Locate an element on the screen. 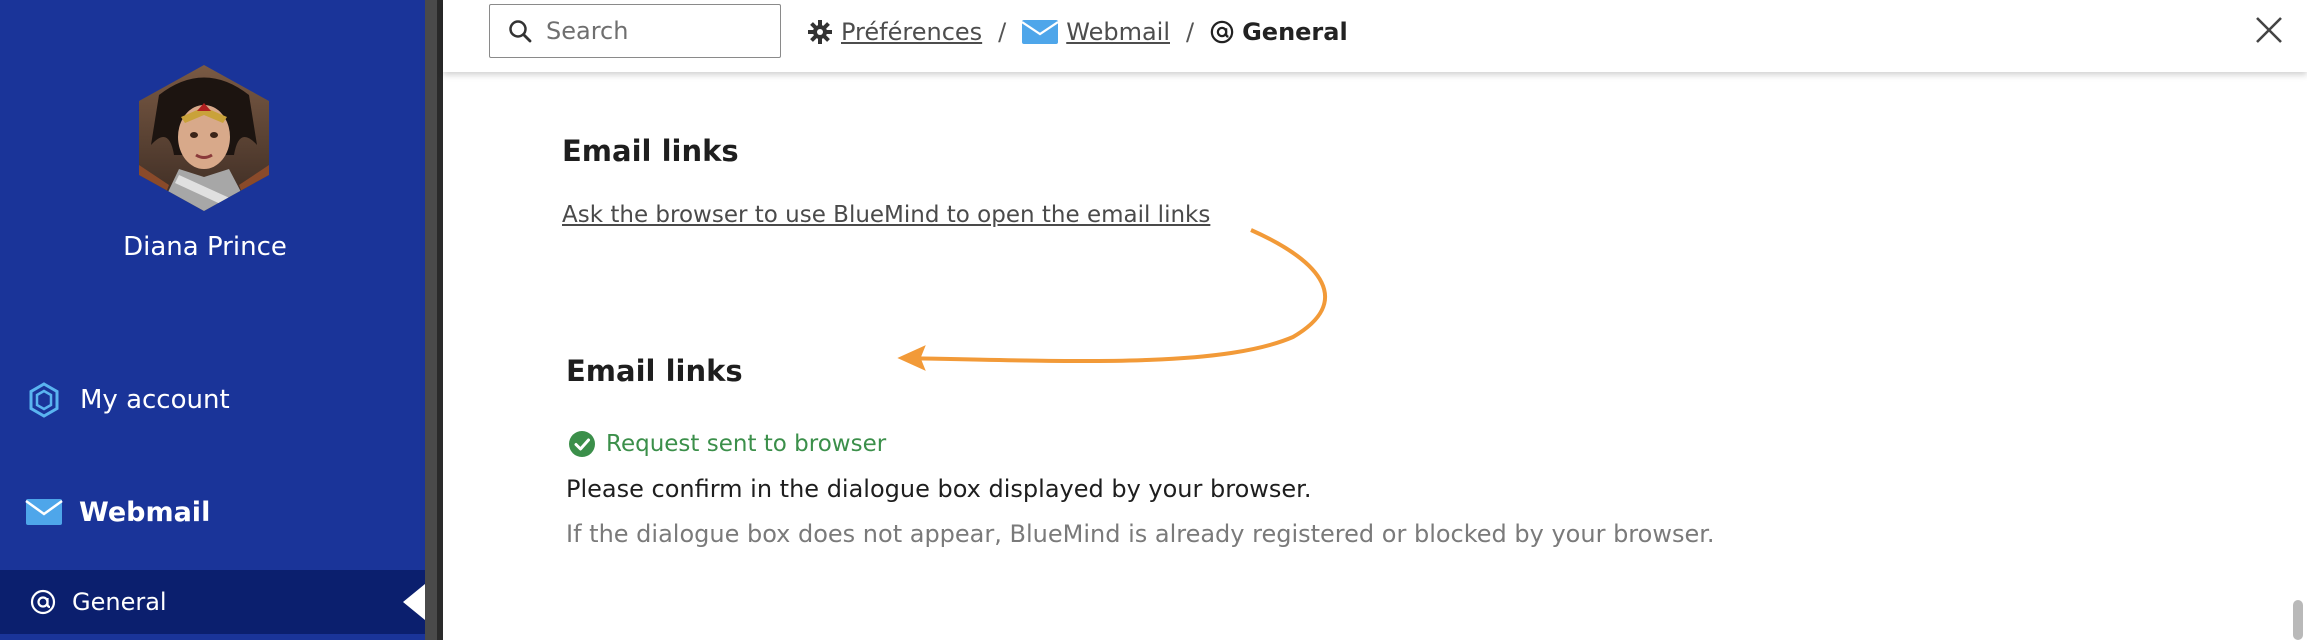  user-avatar is located at coordinates (204, 138).